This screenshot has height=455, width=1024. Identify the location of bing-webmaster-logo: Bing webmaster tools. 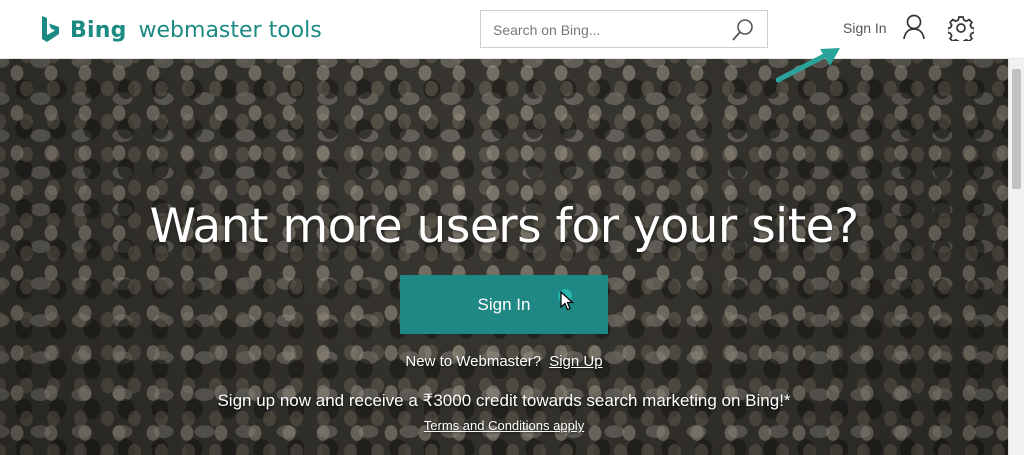
(181, 30).